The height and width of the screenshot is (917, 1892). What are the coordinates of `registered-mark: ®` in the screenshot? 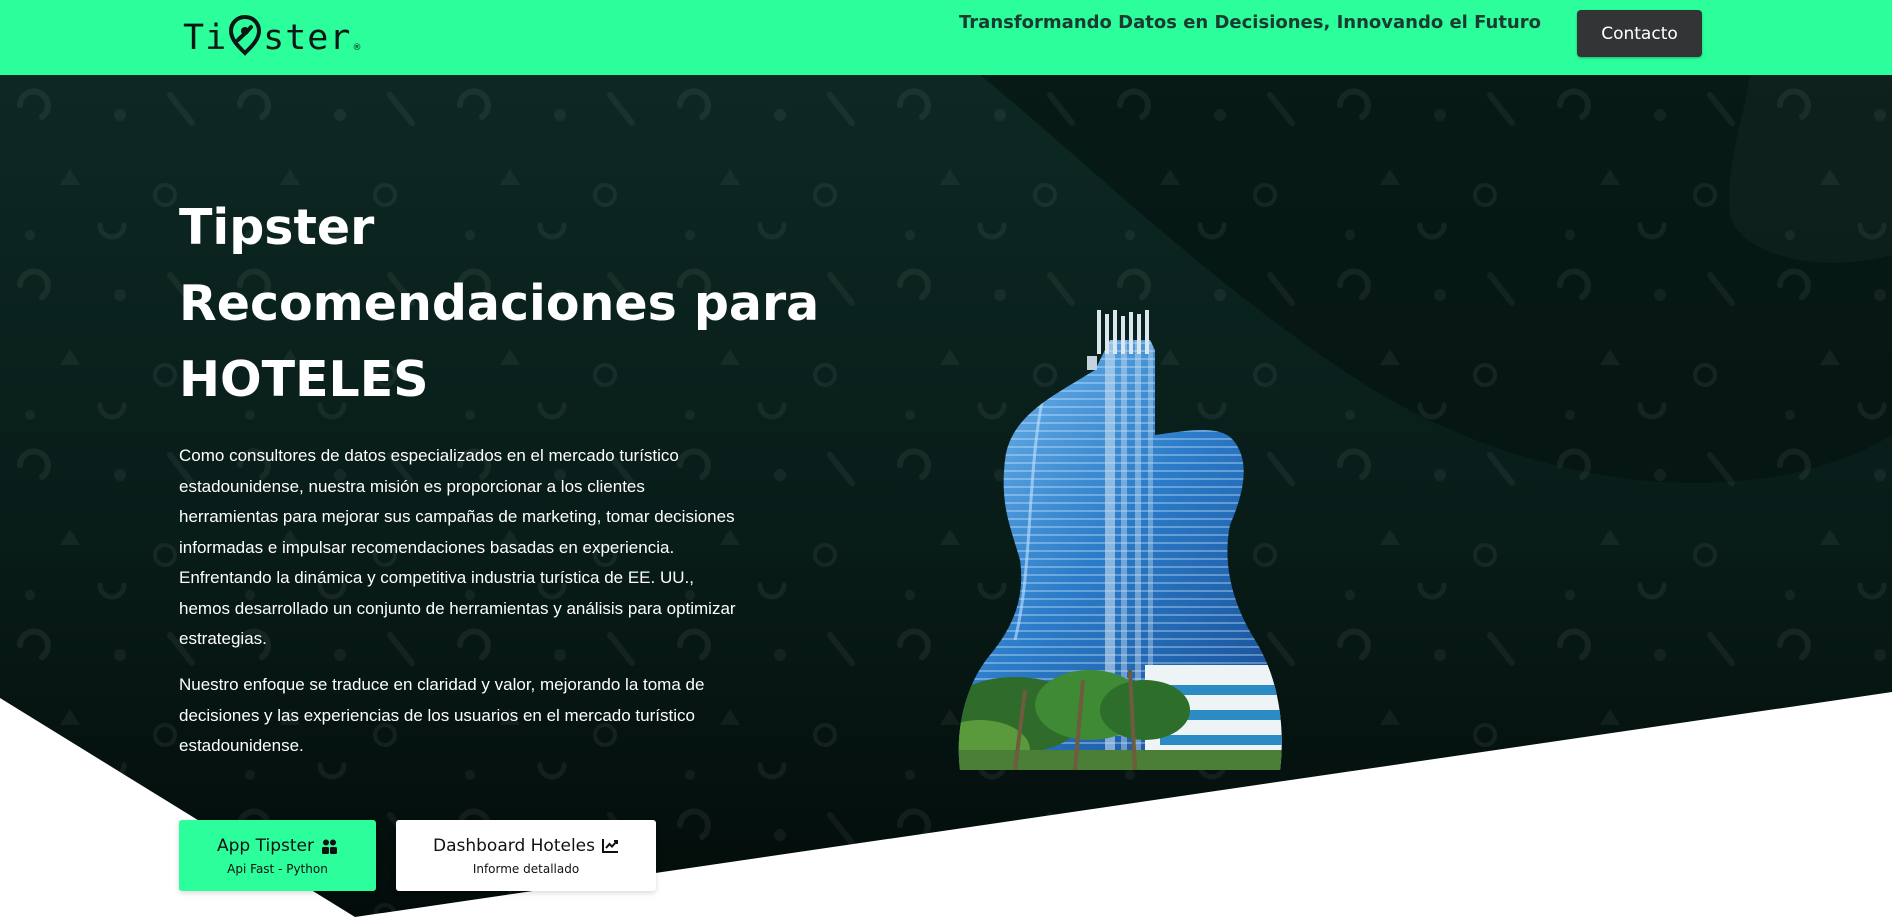 It's located at (357, 48).